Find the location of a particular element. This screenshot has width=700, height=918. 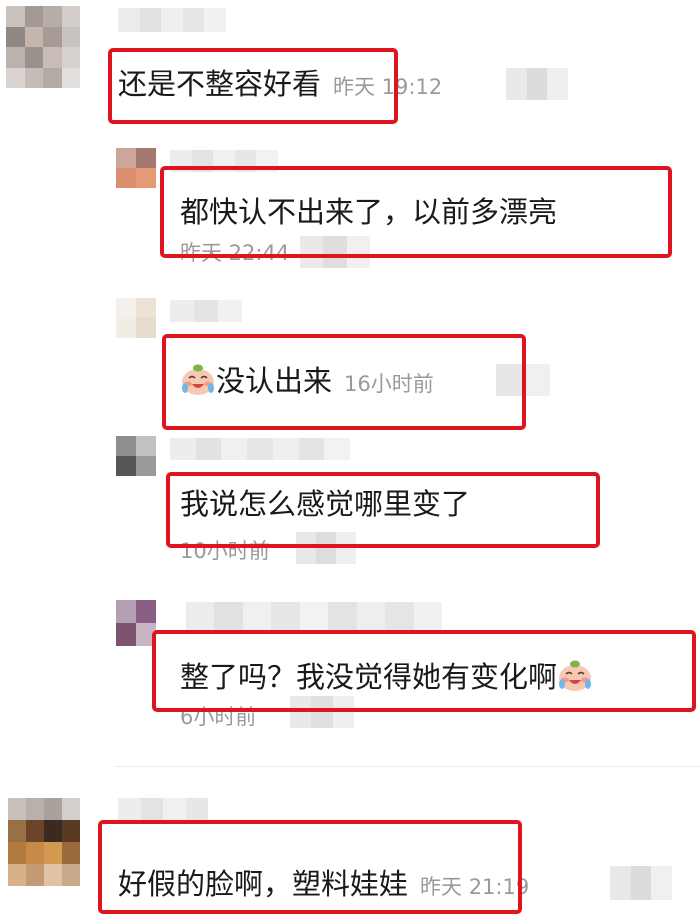

divider is located at coordinates (407, 766).